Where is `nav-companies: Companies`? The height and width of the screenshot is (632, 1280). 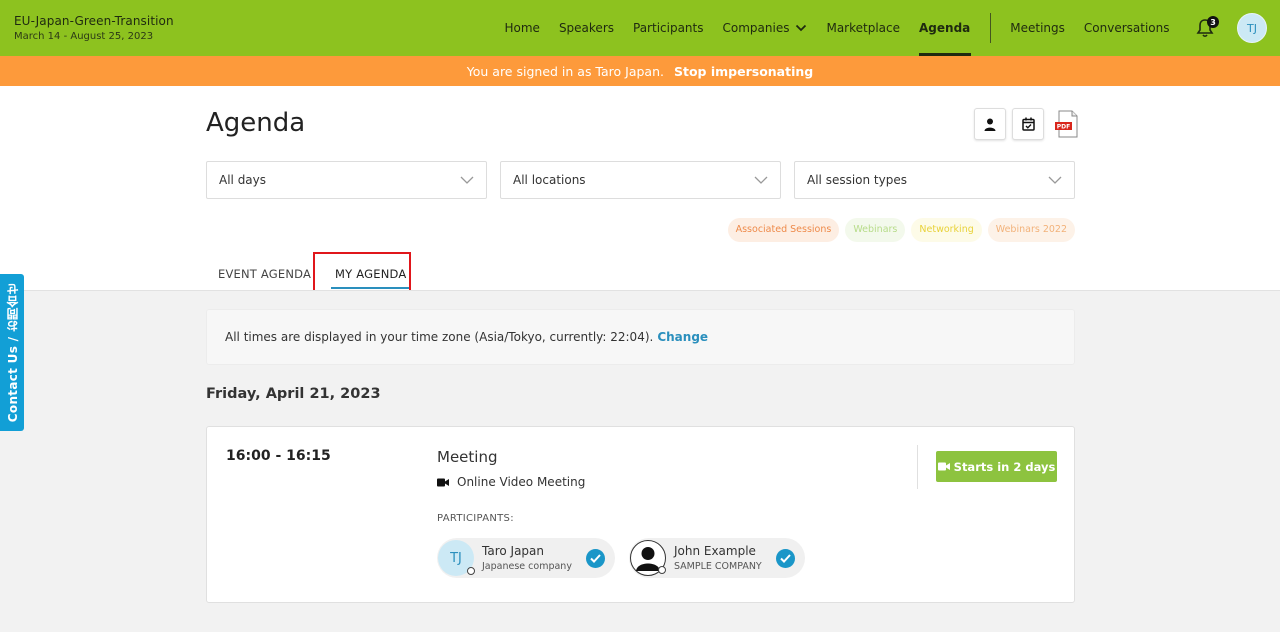
nav-companies: Companies is located at coordinates (765, 28).